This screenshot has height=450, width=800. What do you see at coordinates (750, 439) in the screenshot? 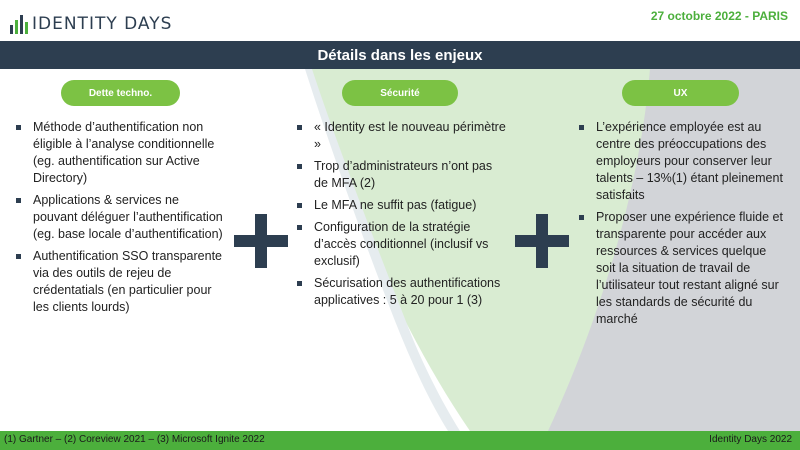
I see `footer-event: Identity Days 2022` at bounding box center [750, 439].